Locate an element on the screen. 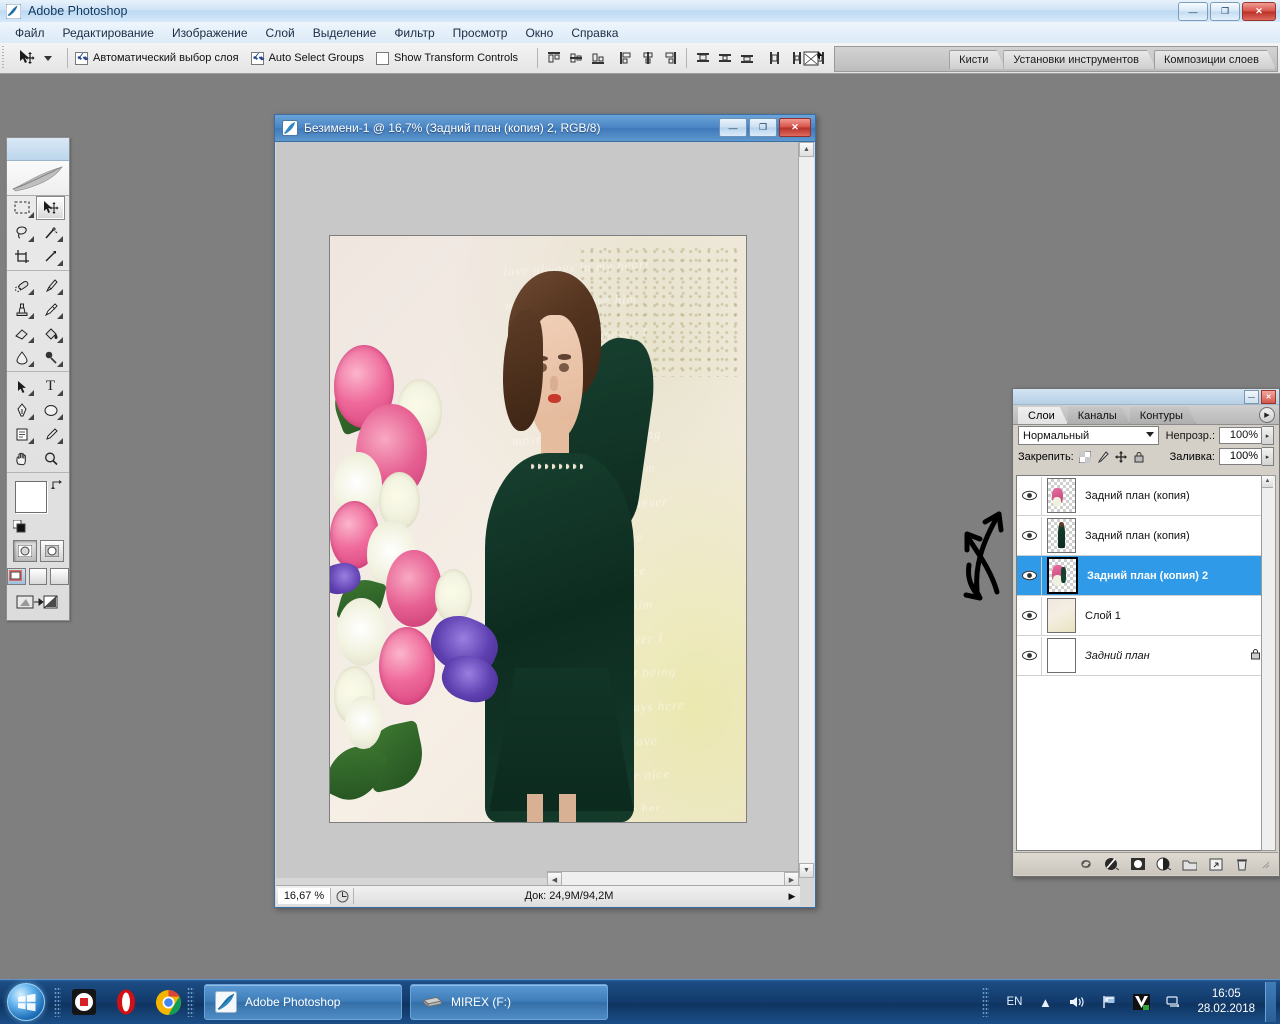 This screenshot has width=1280, height=1024. full-screen-mode-icon is located at coordinates (60, 576).